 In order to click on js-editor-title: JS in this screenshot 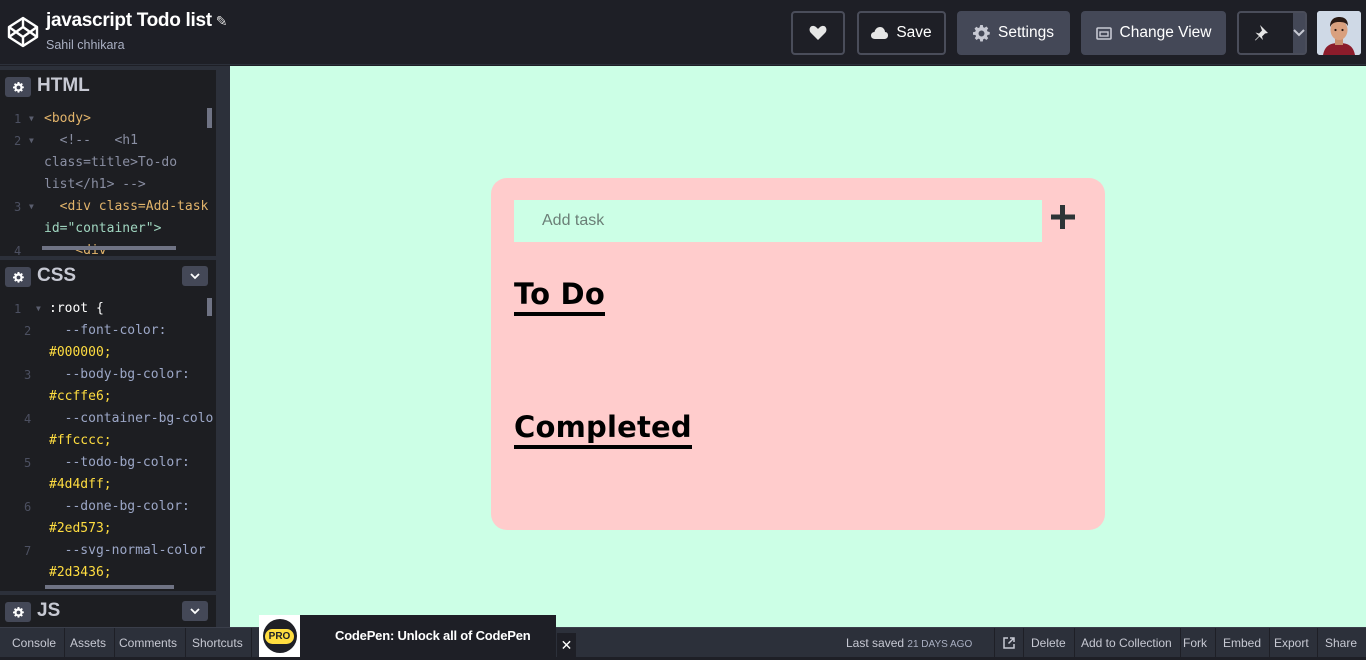, I will do `click(49, 610)`.